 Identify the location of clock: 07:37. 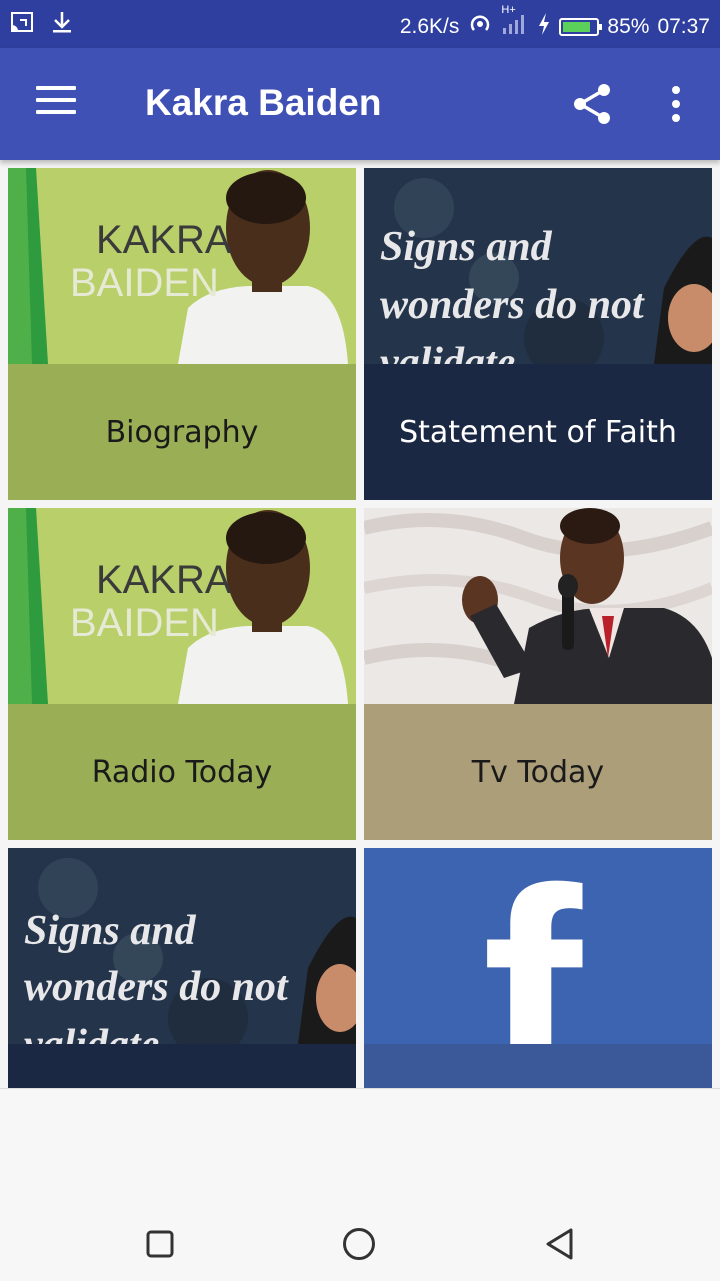
(683, 26).